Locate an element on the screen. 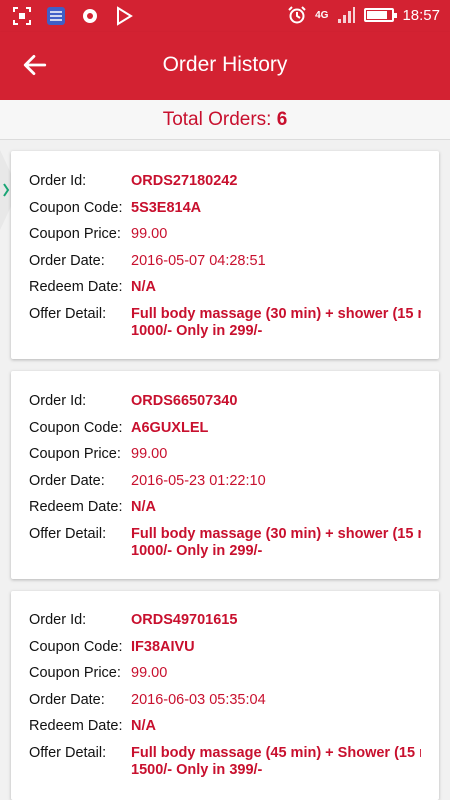  battery-fill is located at coordinates (377, 15).